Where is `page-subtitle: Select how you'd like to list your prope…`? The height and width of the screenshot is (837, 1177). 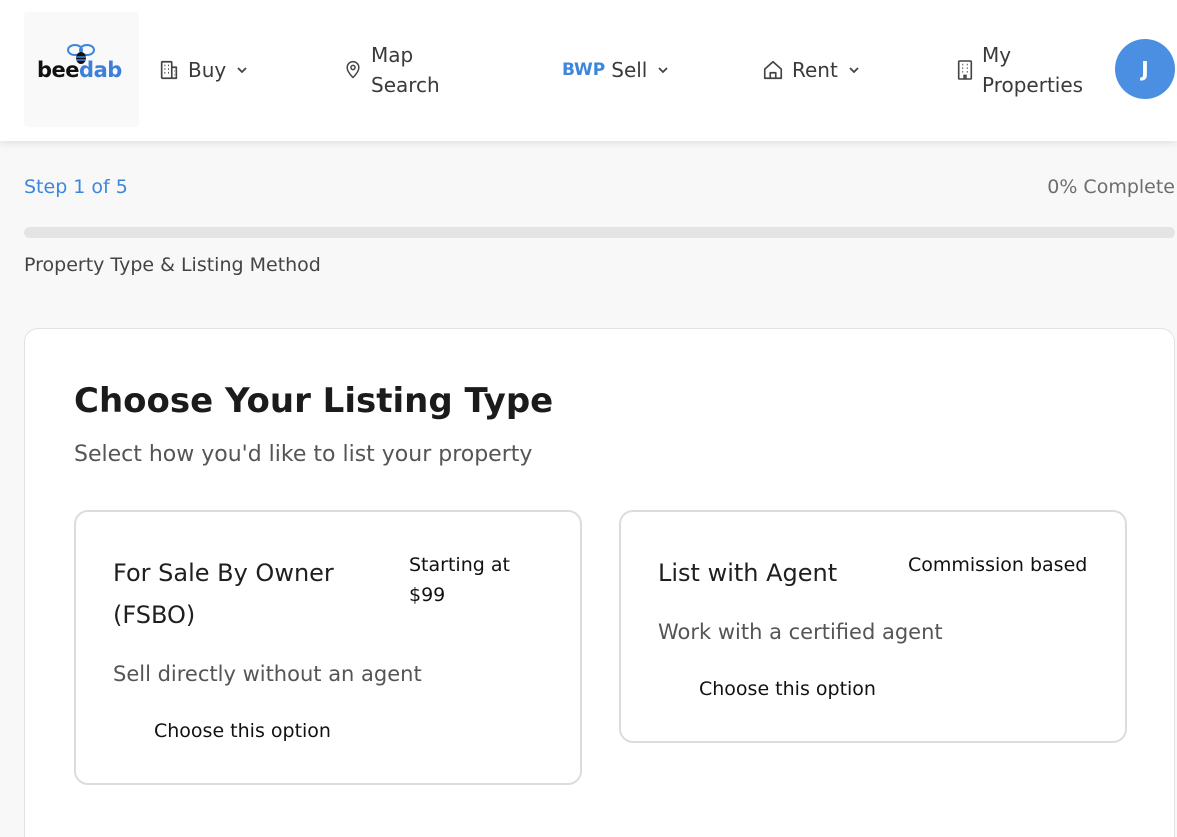
page-subtitle: Select how you'd like to list your prope… is located at coordinates (303, 454).